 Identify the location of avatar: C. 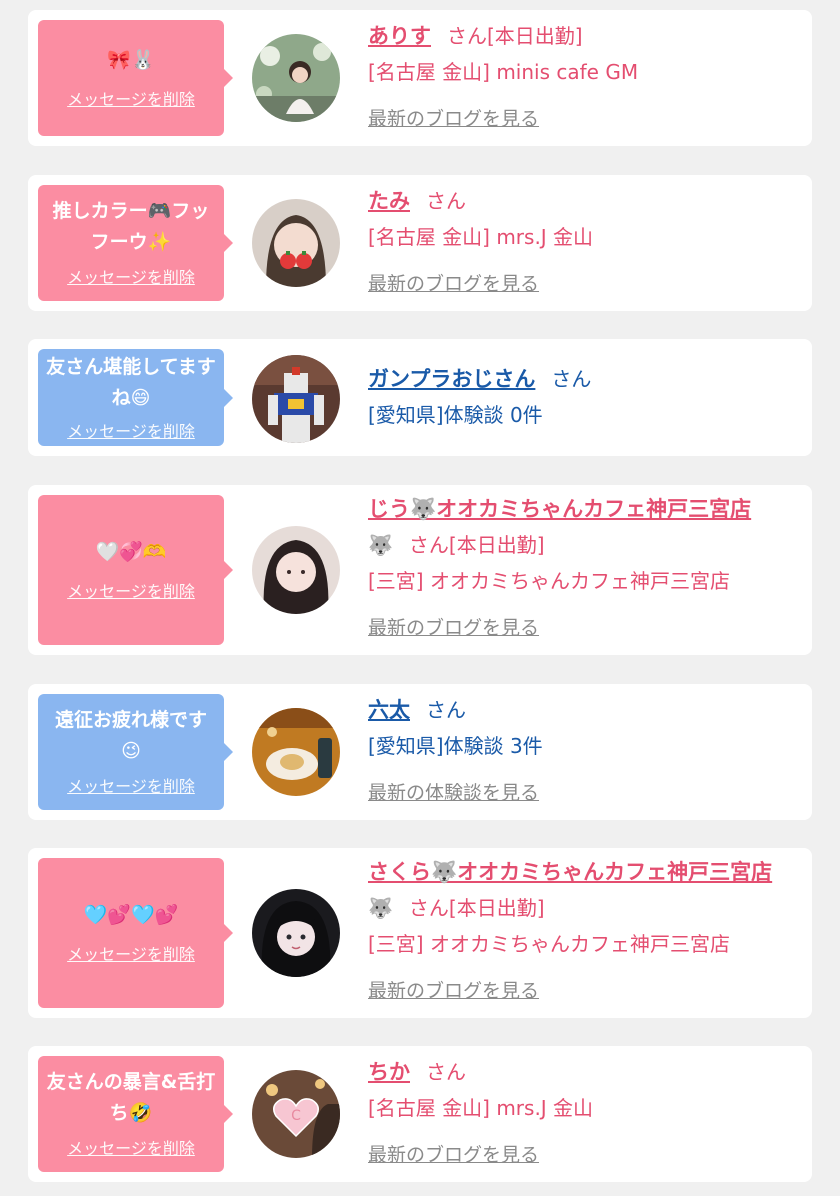
(296, 1114).